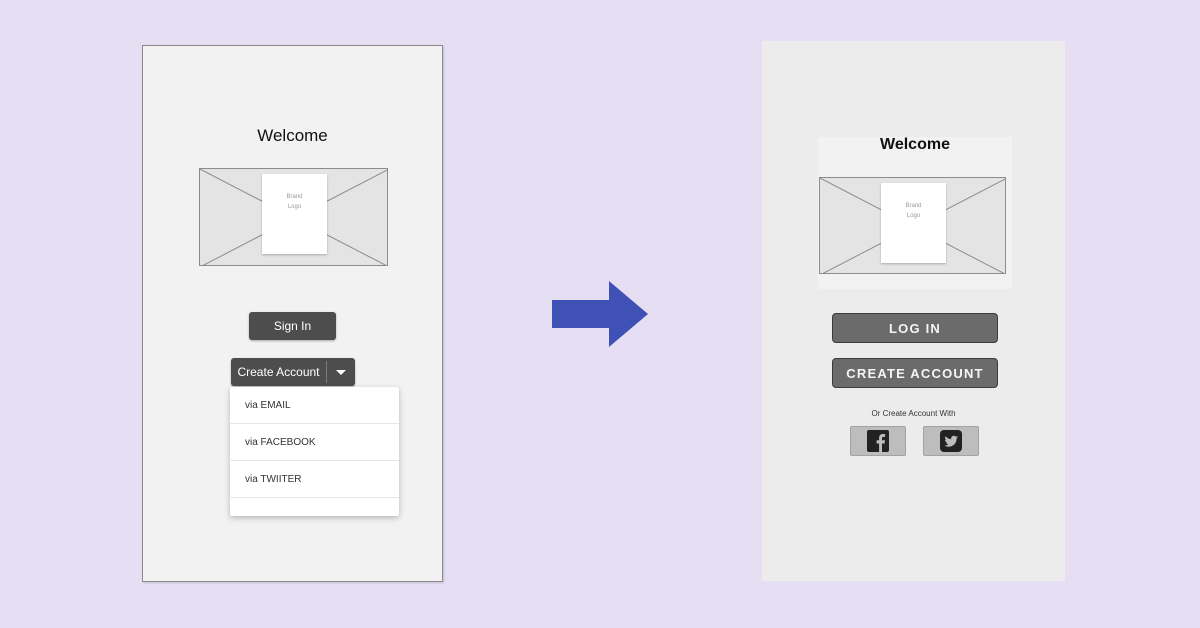 Image resolution: width=1200 pixels, height=628 pixels. What do you see at coordinates (314, 479) in the screenshot?
I see `menu-item-twitter: via TWIITER` at bounding box center [314, 479].